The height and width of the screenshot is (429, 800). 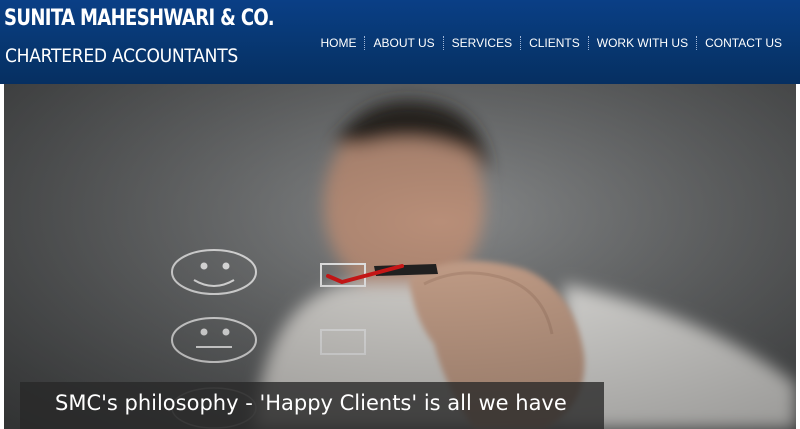 What do you see at coordinates (642, 43) in the screenshot?
I see `nav-work-with-us: WORK WITH US` at bounding box center [642, 43].